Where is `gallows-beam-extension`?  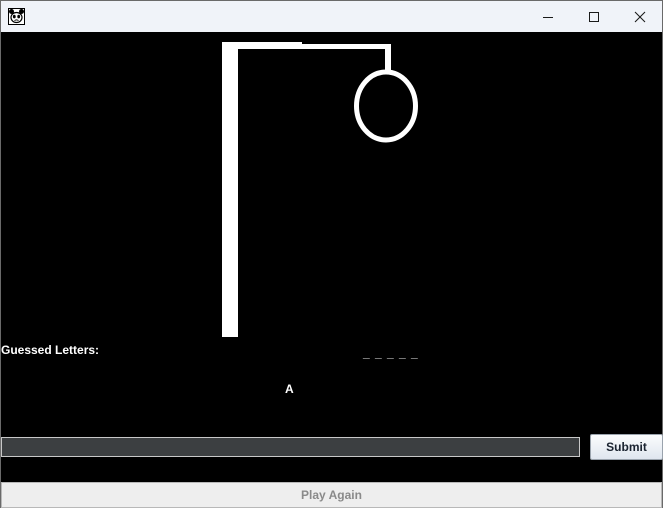
gallows-beam-extension is located at coordinates (314, 46).